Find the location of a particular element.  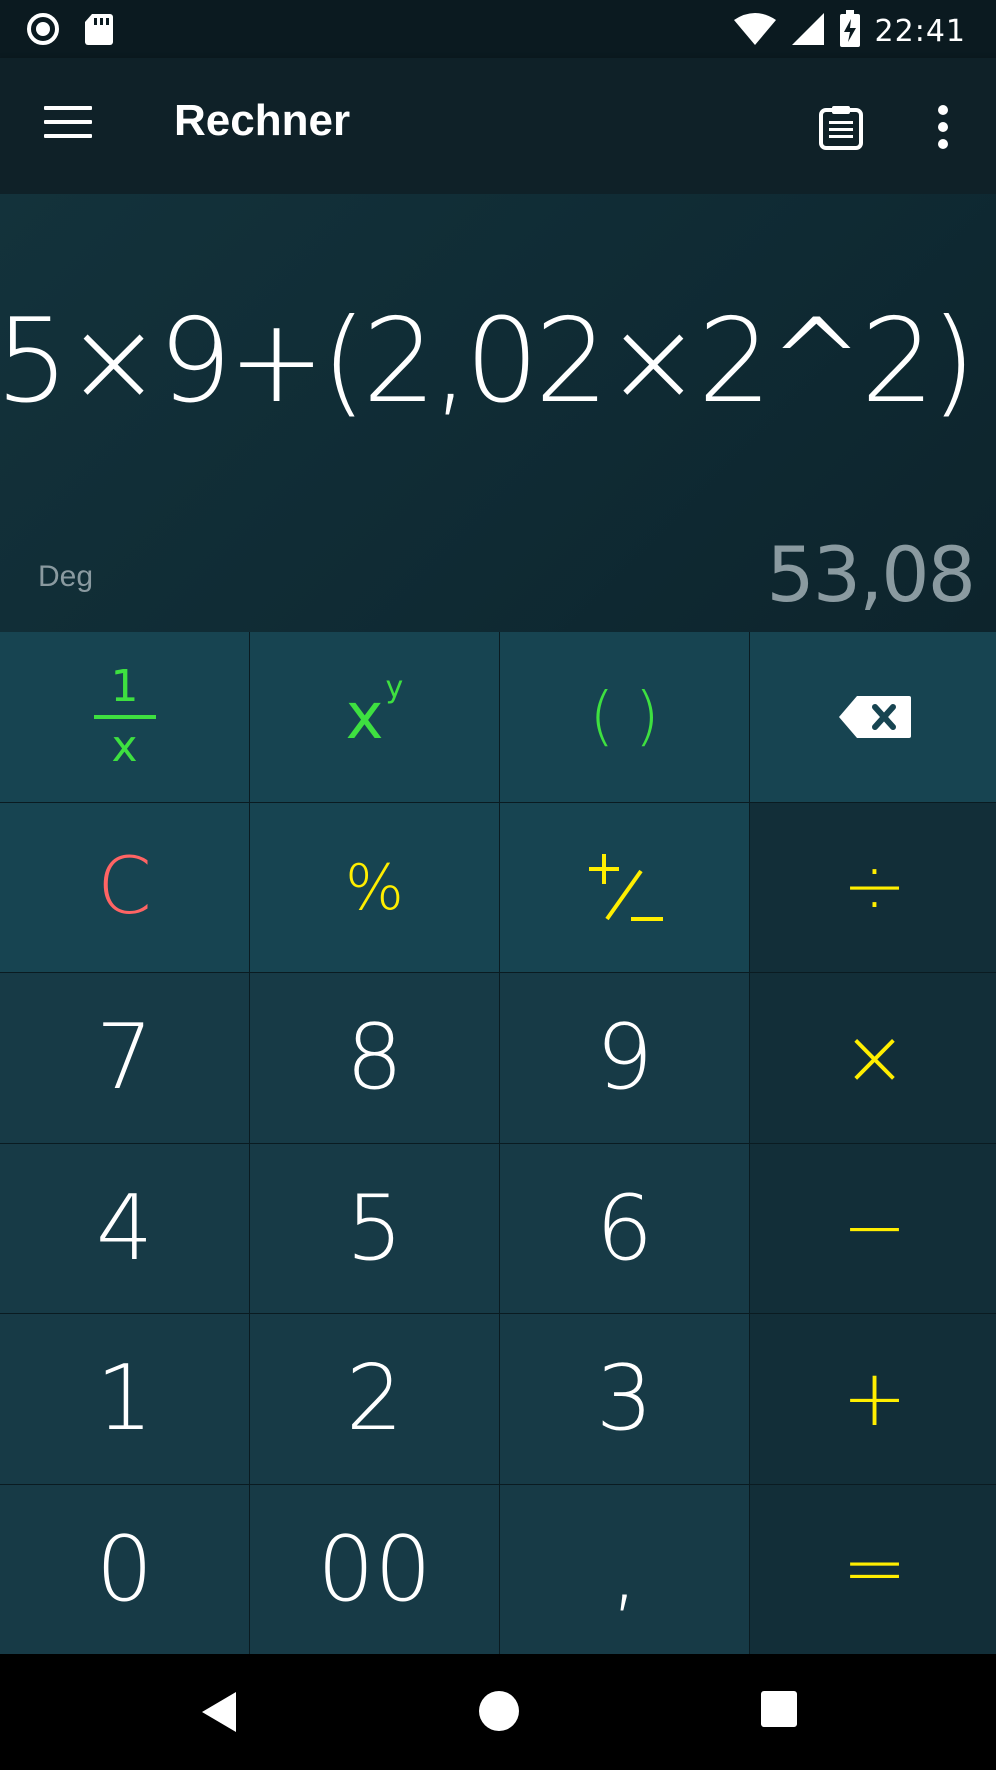

plus-minus-button is located at coordinates (624, 887).